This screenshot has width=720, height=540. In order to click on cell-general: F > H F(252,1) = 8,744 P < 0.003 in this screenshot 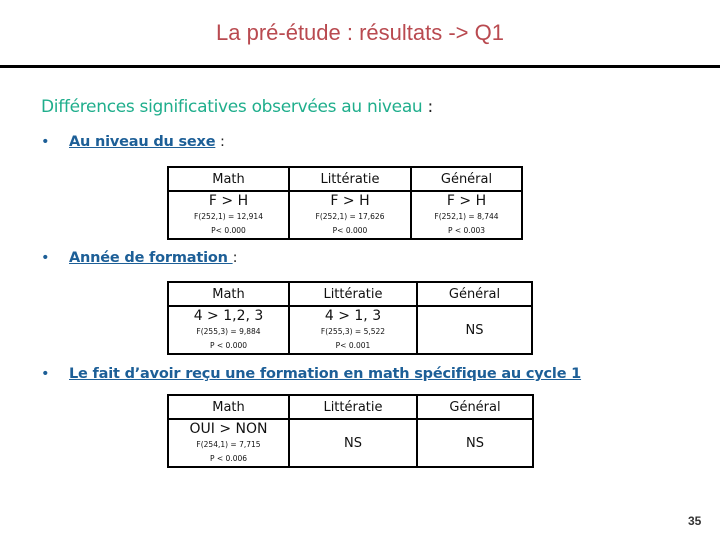, I will do `click(466, 215)`.